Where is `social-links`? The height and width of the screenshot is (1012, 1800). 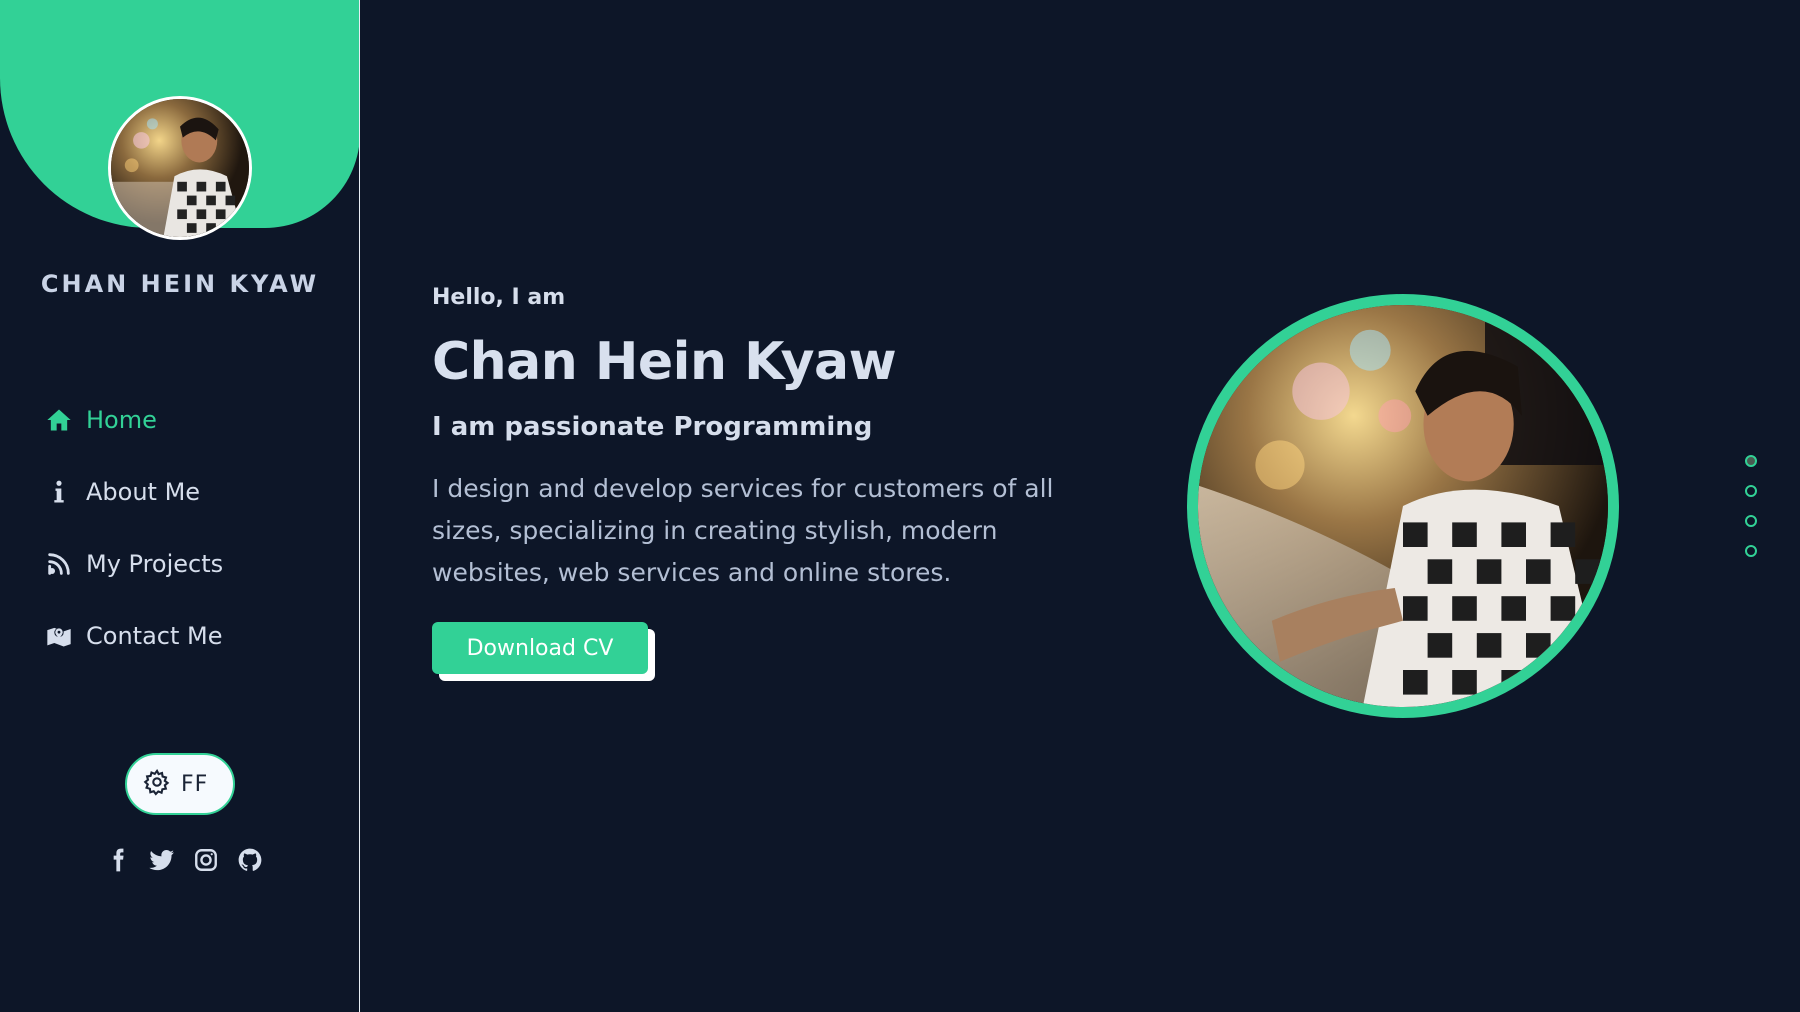 social-links is located at coordinates (184, 860).